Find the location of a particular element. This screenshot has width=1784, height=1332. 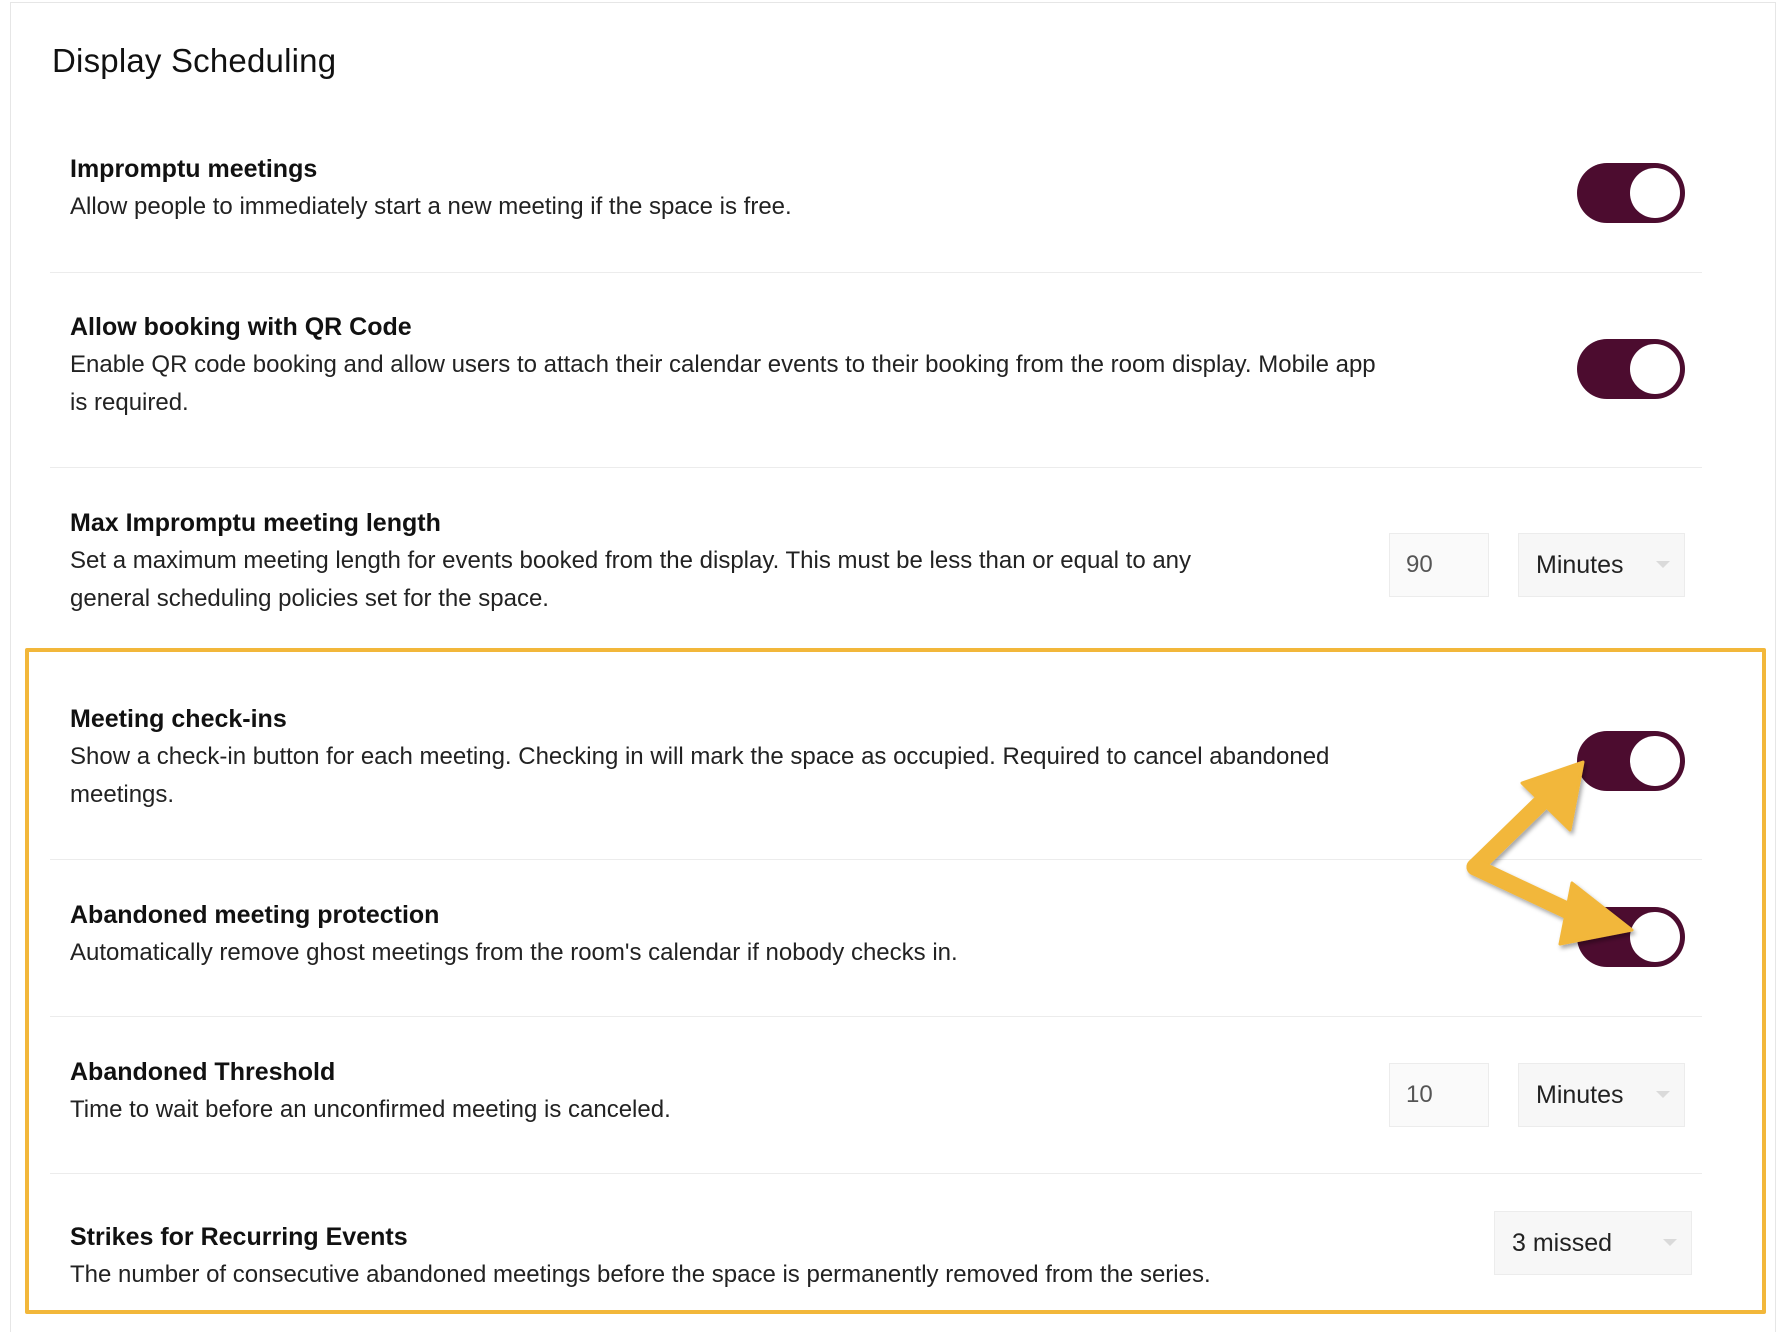

meeting-check-ins-toggle is located at coordinates (1631, 761).